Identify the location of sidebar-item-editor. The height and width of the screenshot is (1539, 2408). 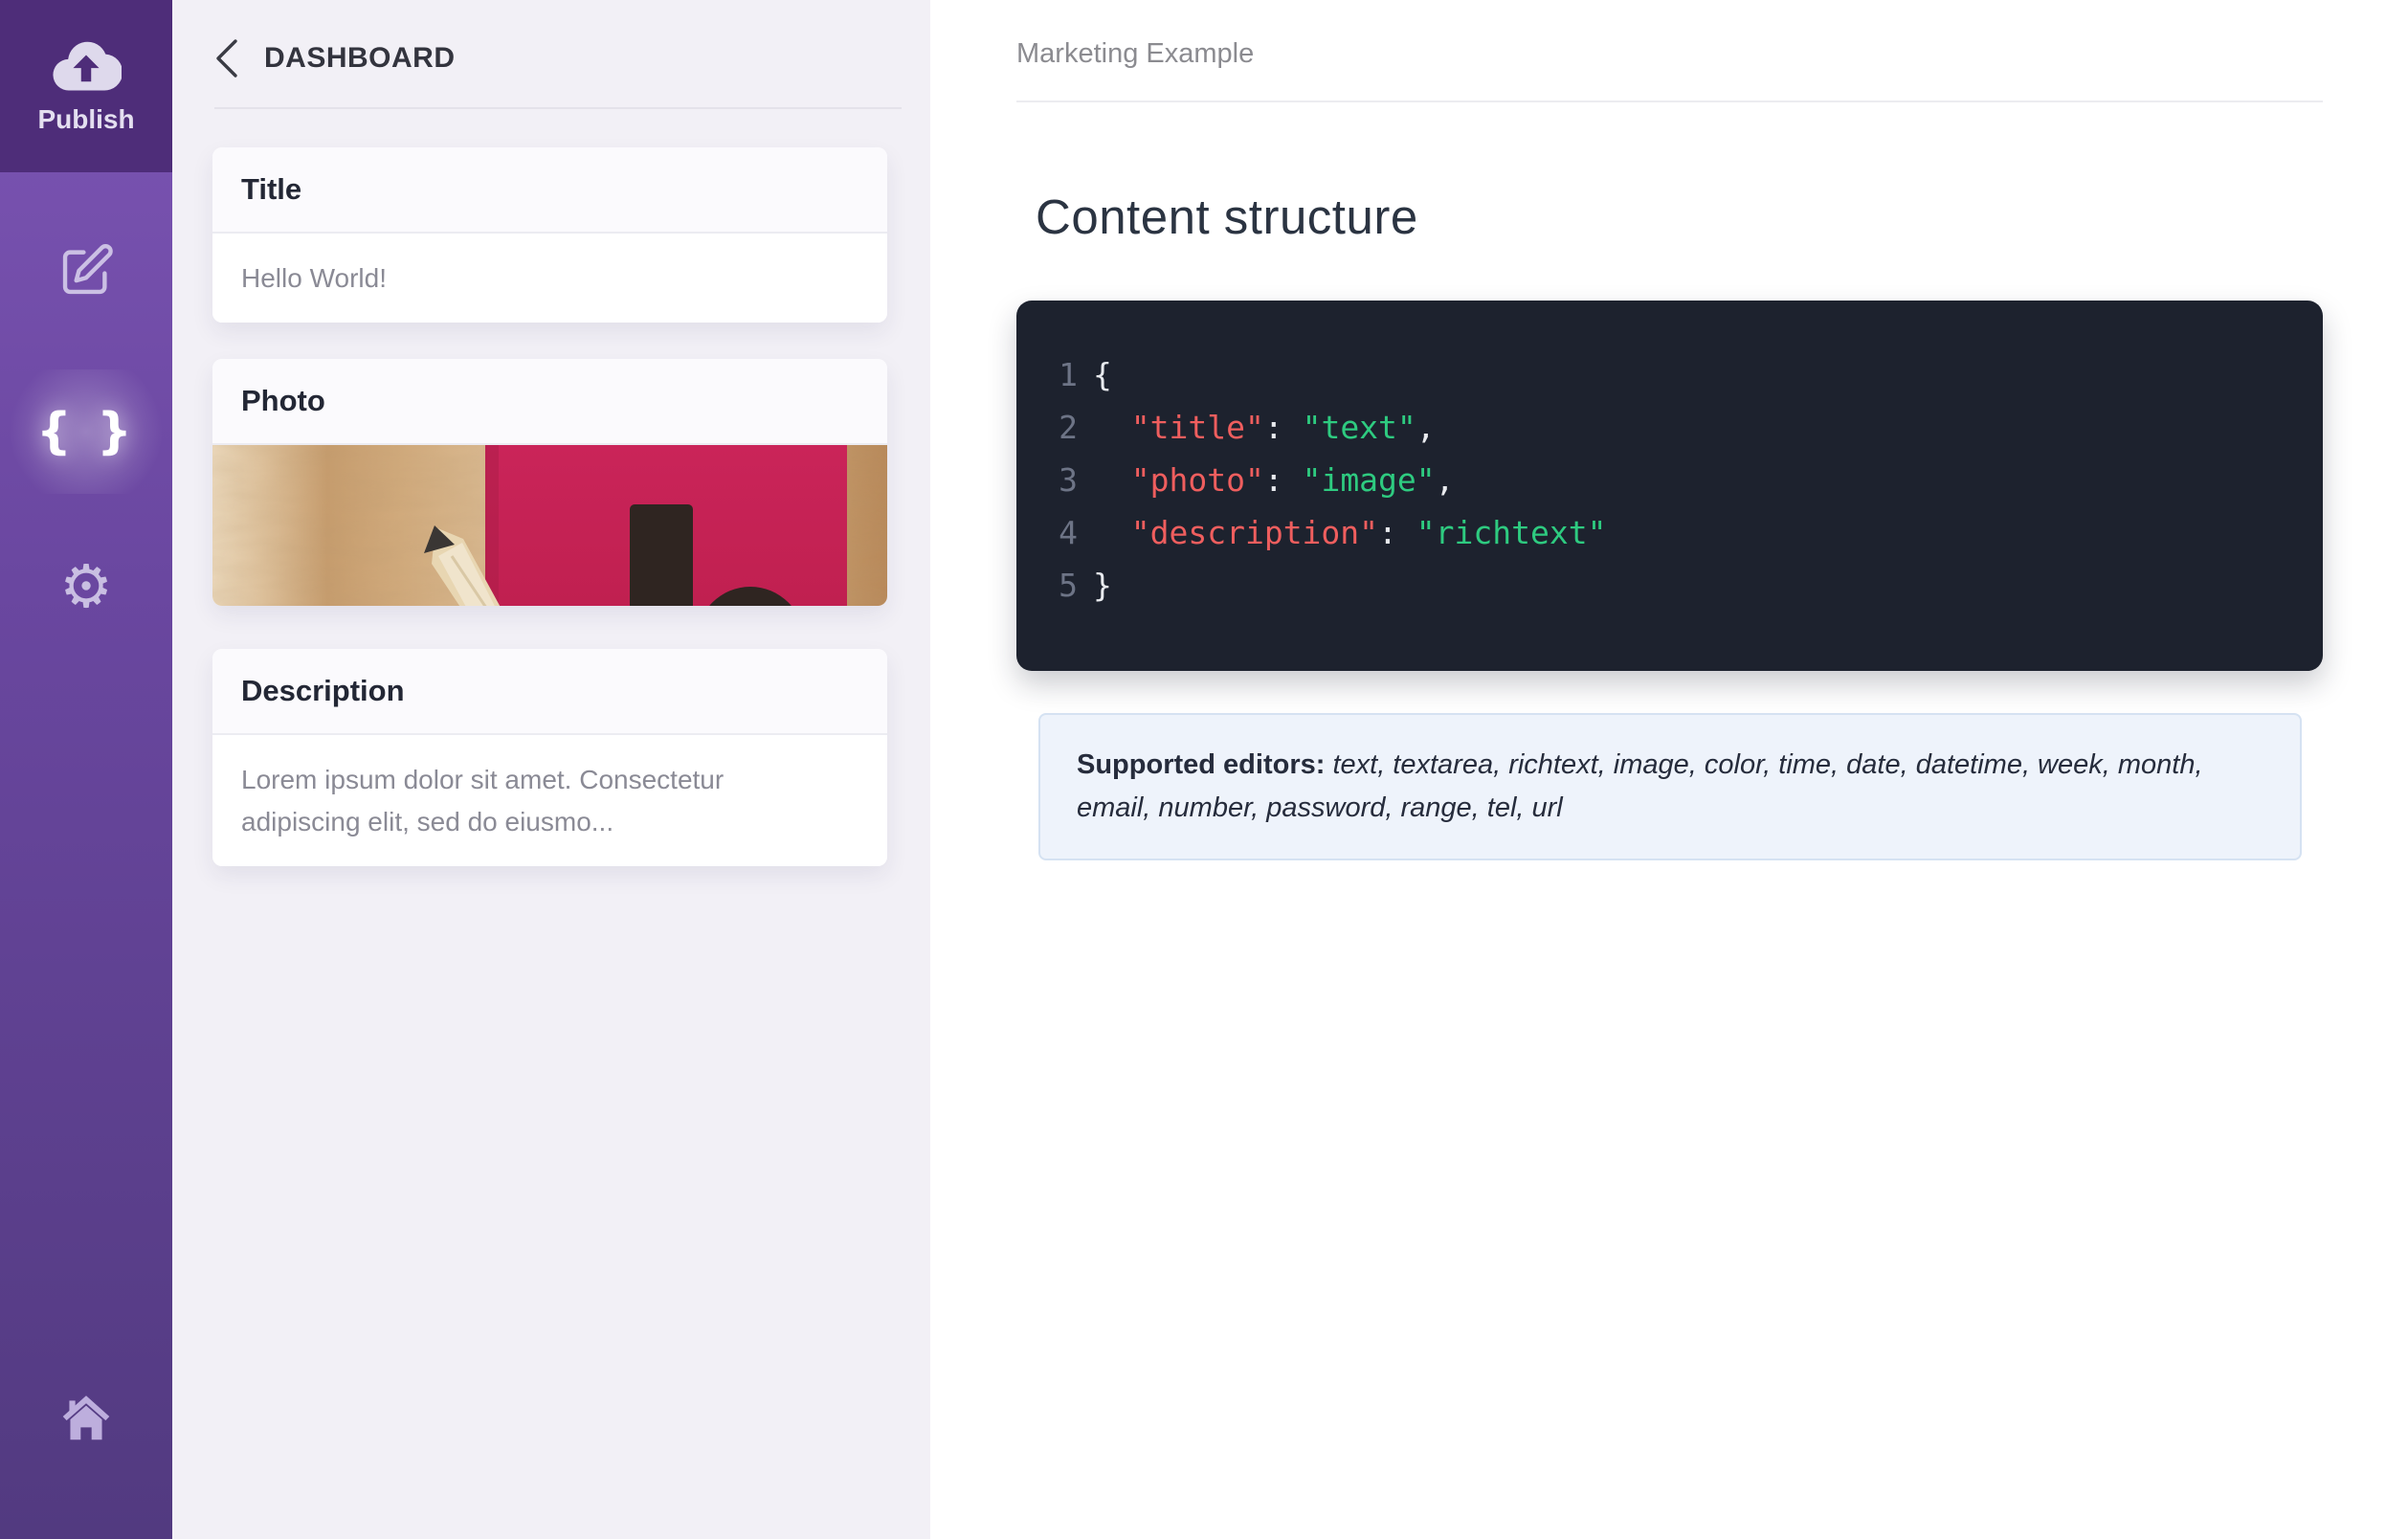
(86, 273).